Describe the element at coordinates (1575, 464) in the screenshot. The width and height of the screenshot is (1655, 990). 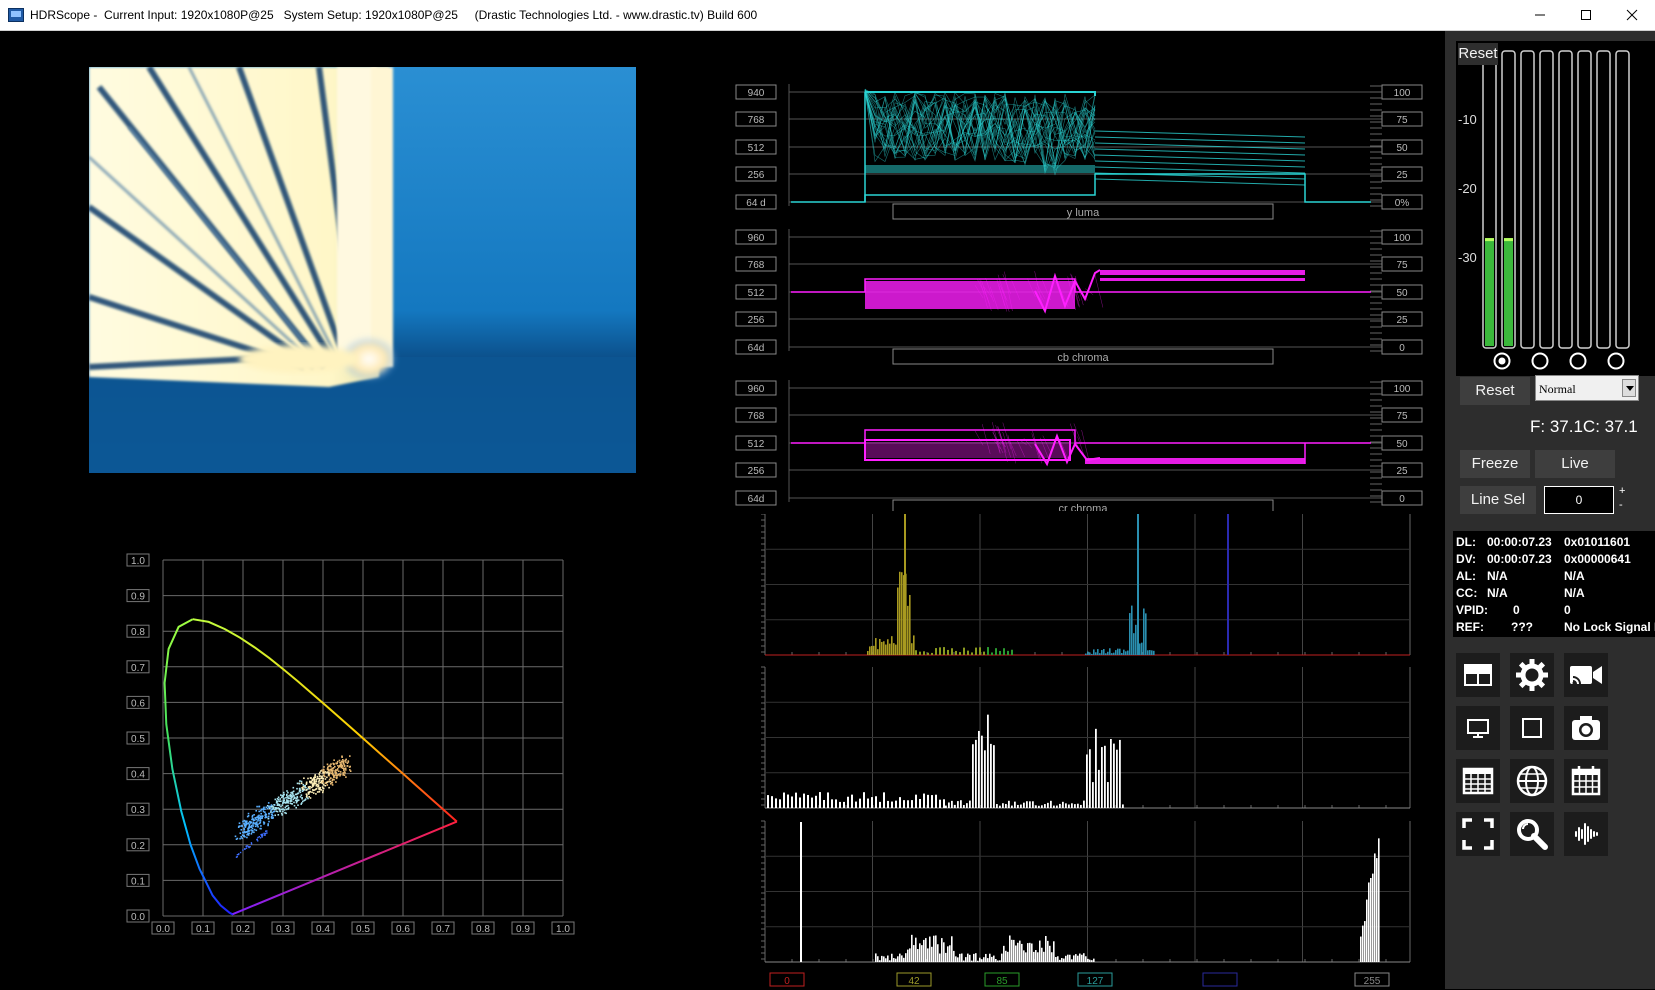
I see `live-button: Live` at that location.